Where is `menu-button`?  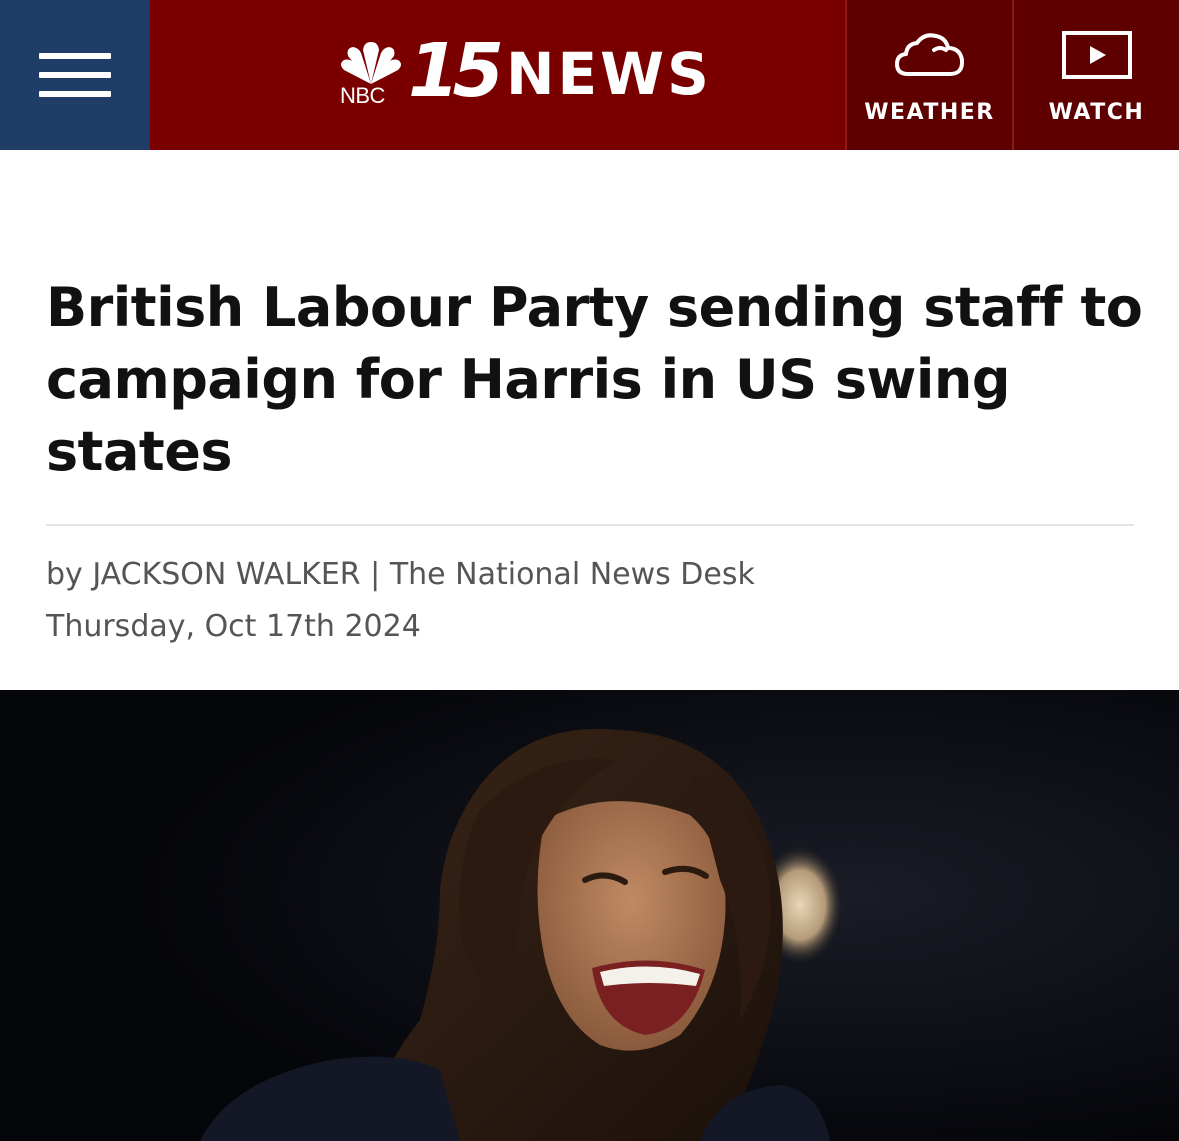 menu-button is located at coordinates (75, 75).